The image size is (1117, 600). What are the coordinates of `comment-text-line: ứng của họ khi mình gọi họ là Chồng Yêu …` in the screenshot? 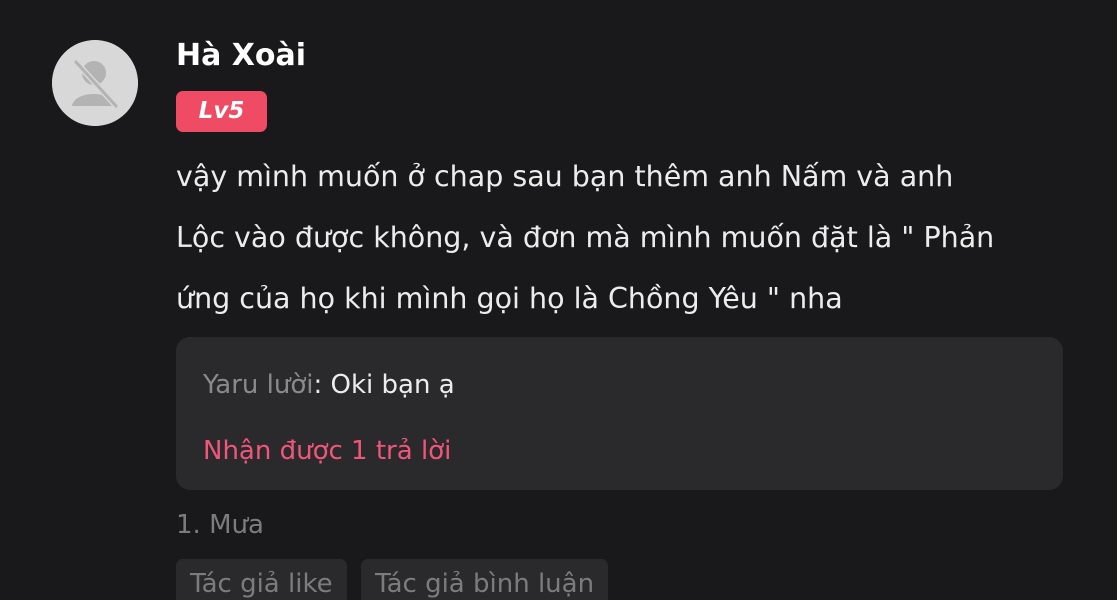 It's located at (509, 298).